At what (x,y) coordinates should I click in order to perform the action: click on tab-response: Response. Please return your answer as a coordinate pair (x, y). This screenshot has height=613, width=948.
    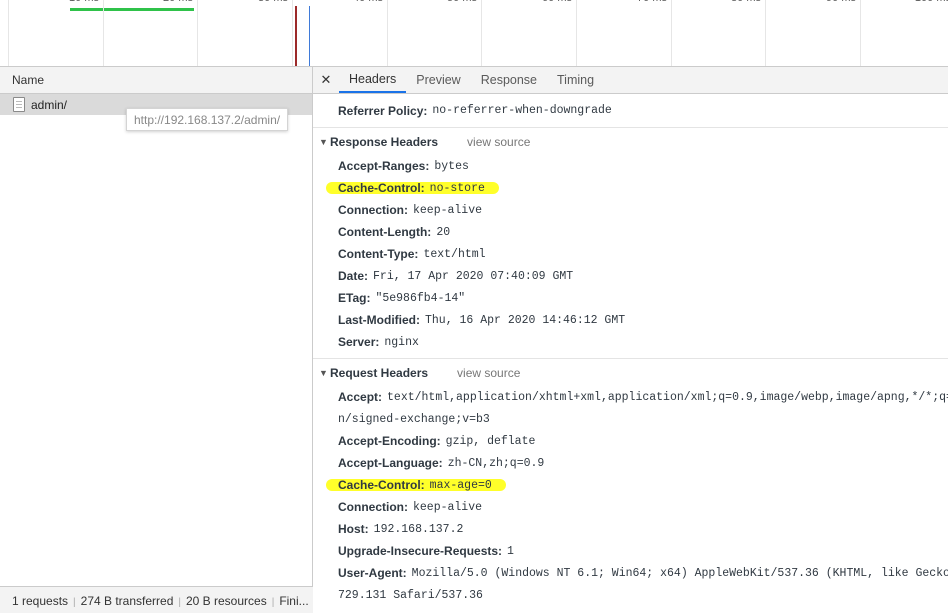
    Looking at the image, I should click on (509, 80).